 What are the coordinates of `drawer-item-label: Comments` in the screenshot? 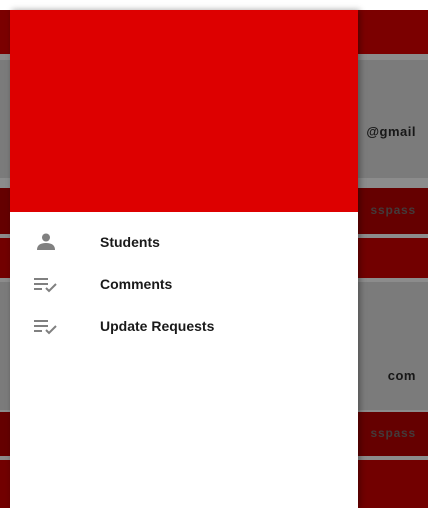 It's located at (136, 284).